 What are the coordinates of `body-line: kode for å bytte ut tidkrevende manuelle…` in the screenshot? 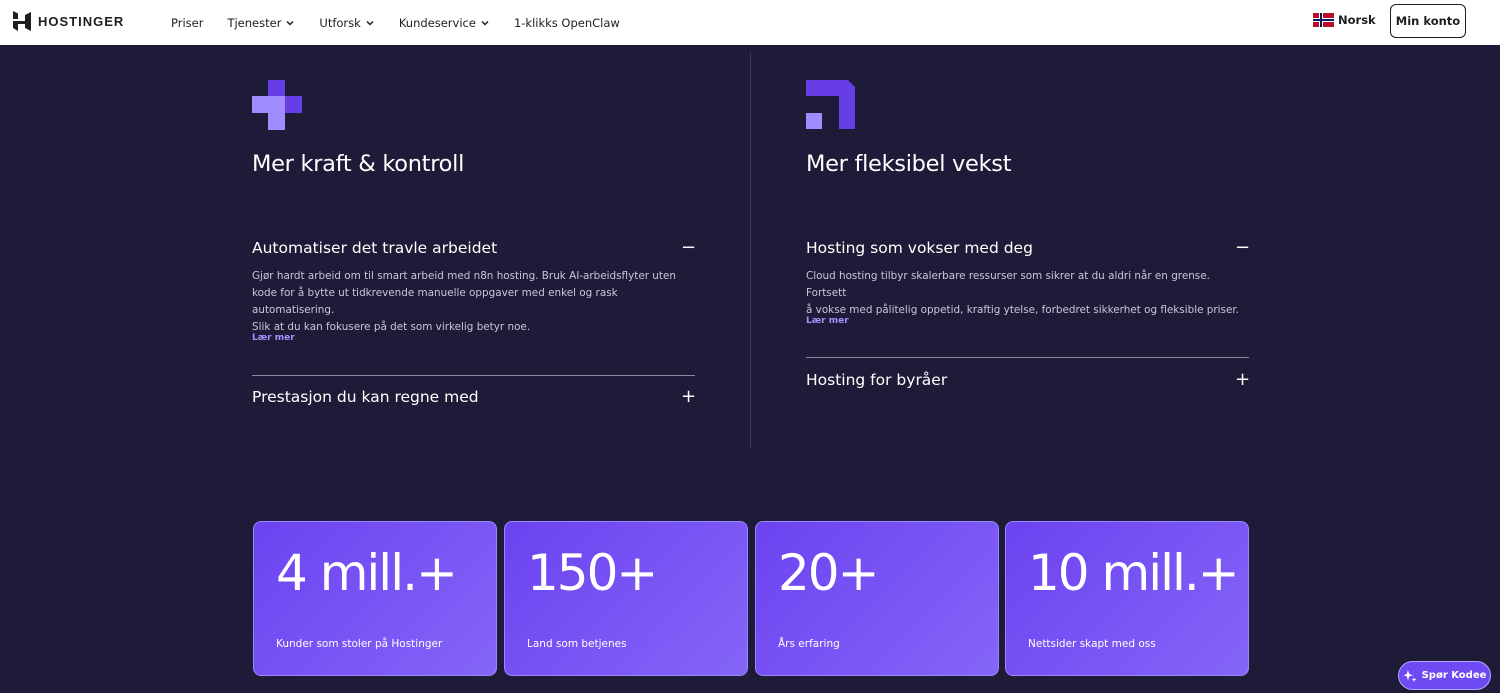 It's located at (435, 301).